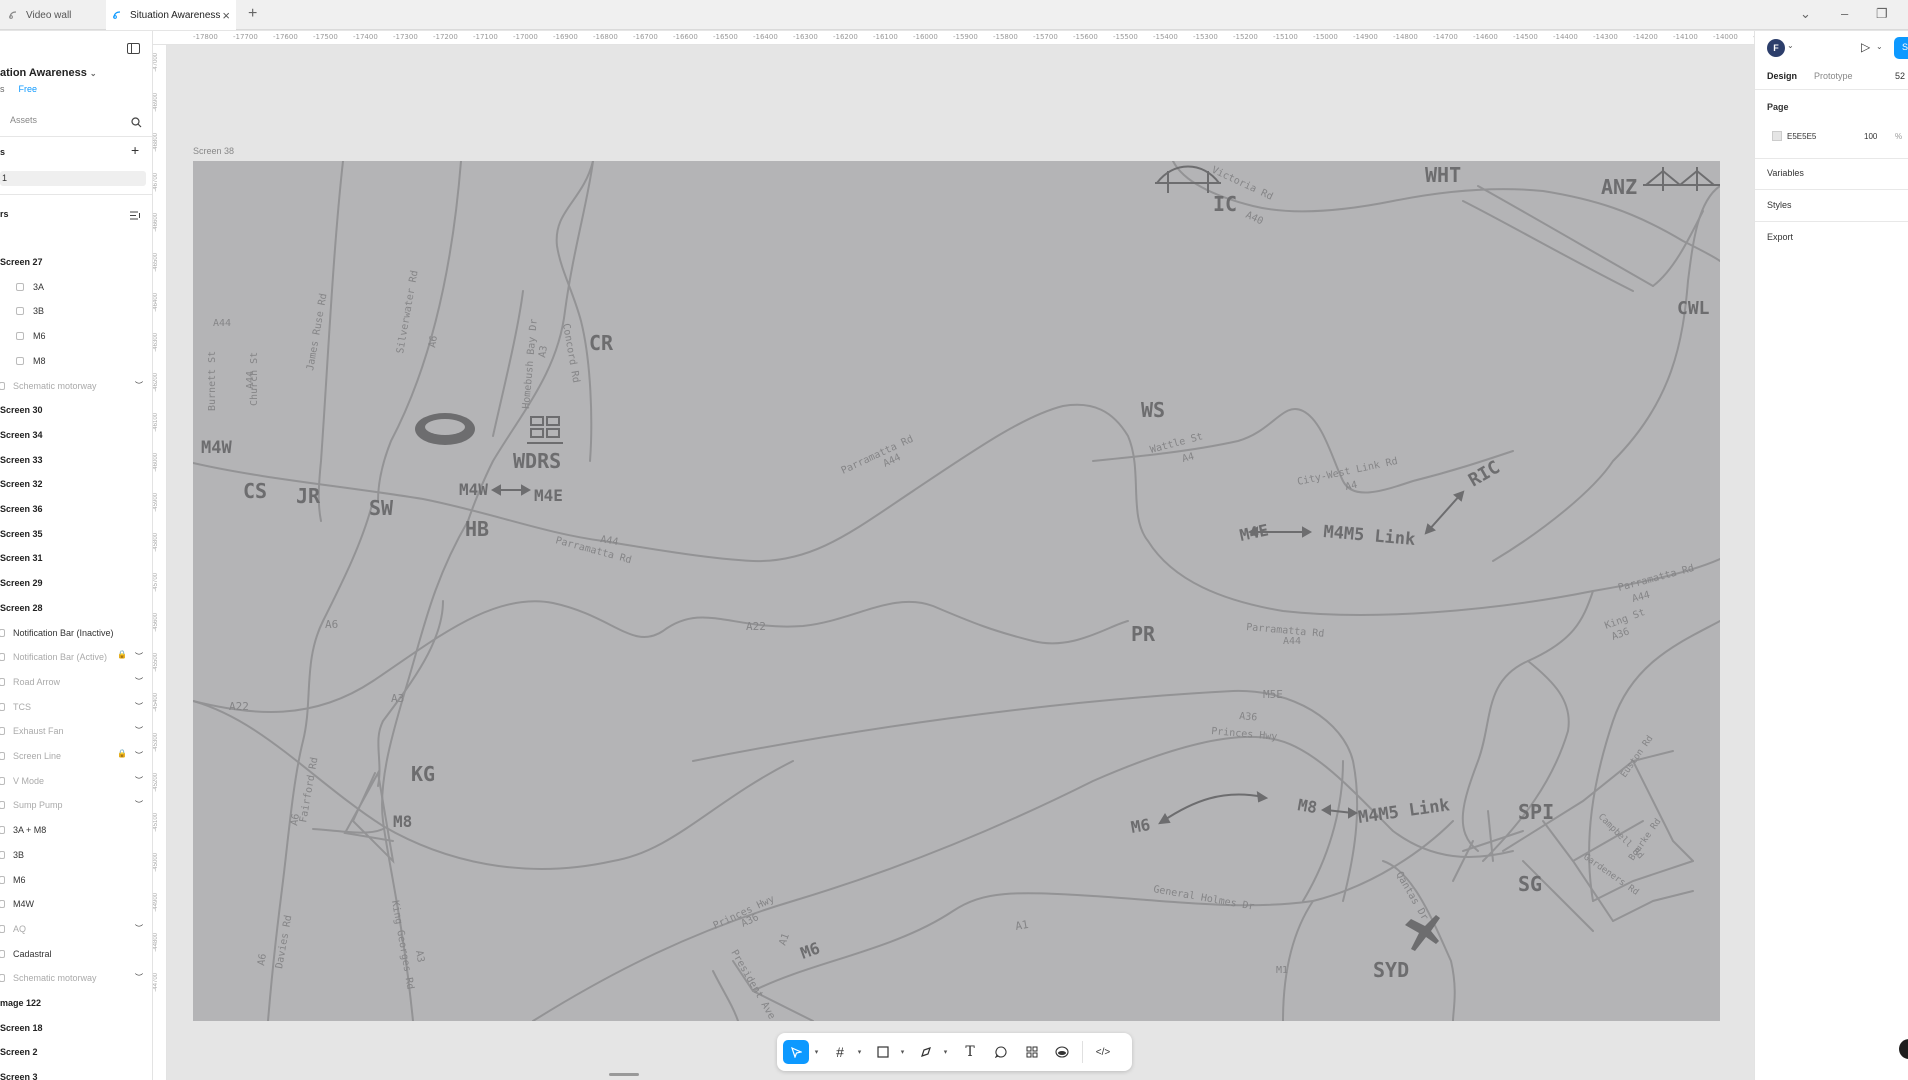 This screenshot has height=1080, width=1908. Describe the element at coordinates (1032, 1052) in the screenshot. I see `actions-tool-button` at that location.